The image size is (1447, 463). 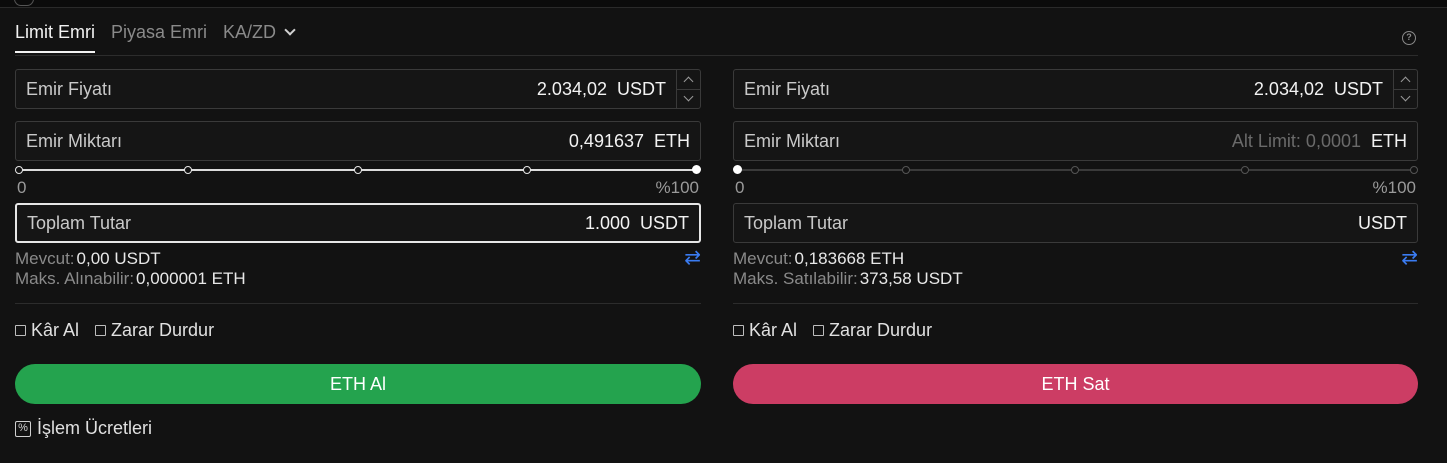 I want to click on sell-amount-placeholder: Alt Limit: 0,0001, so click(x=1296, y=141).